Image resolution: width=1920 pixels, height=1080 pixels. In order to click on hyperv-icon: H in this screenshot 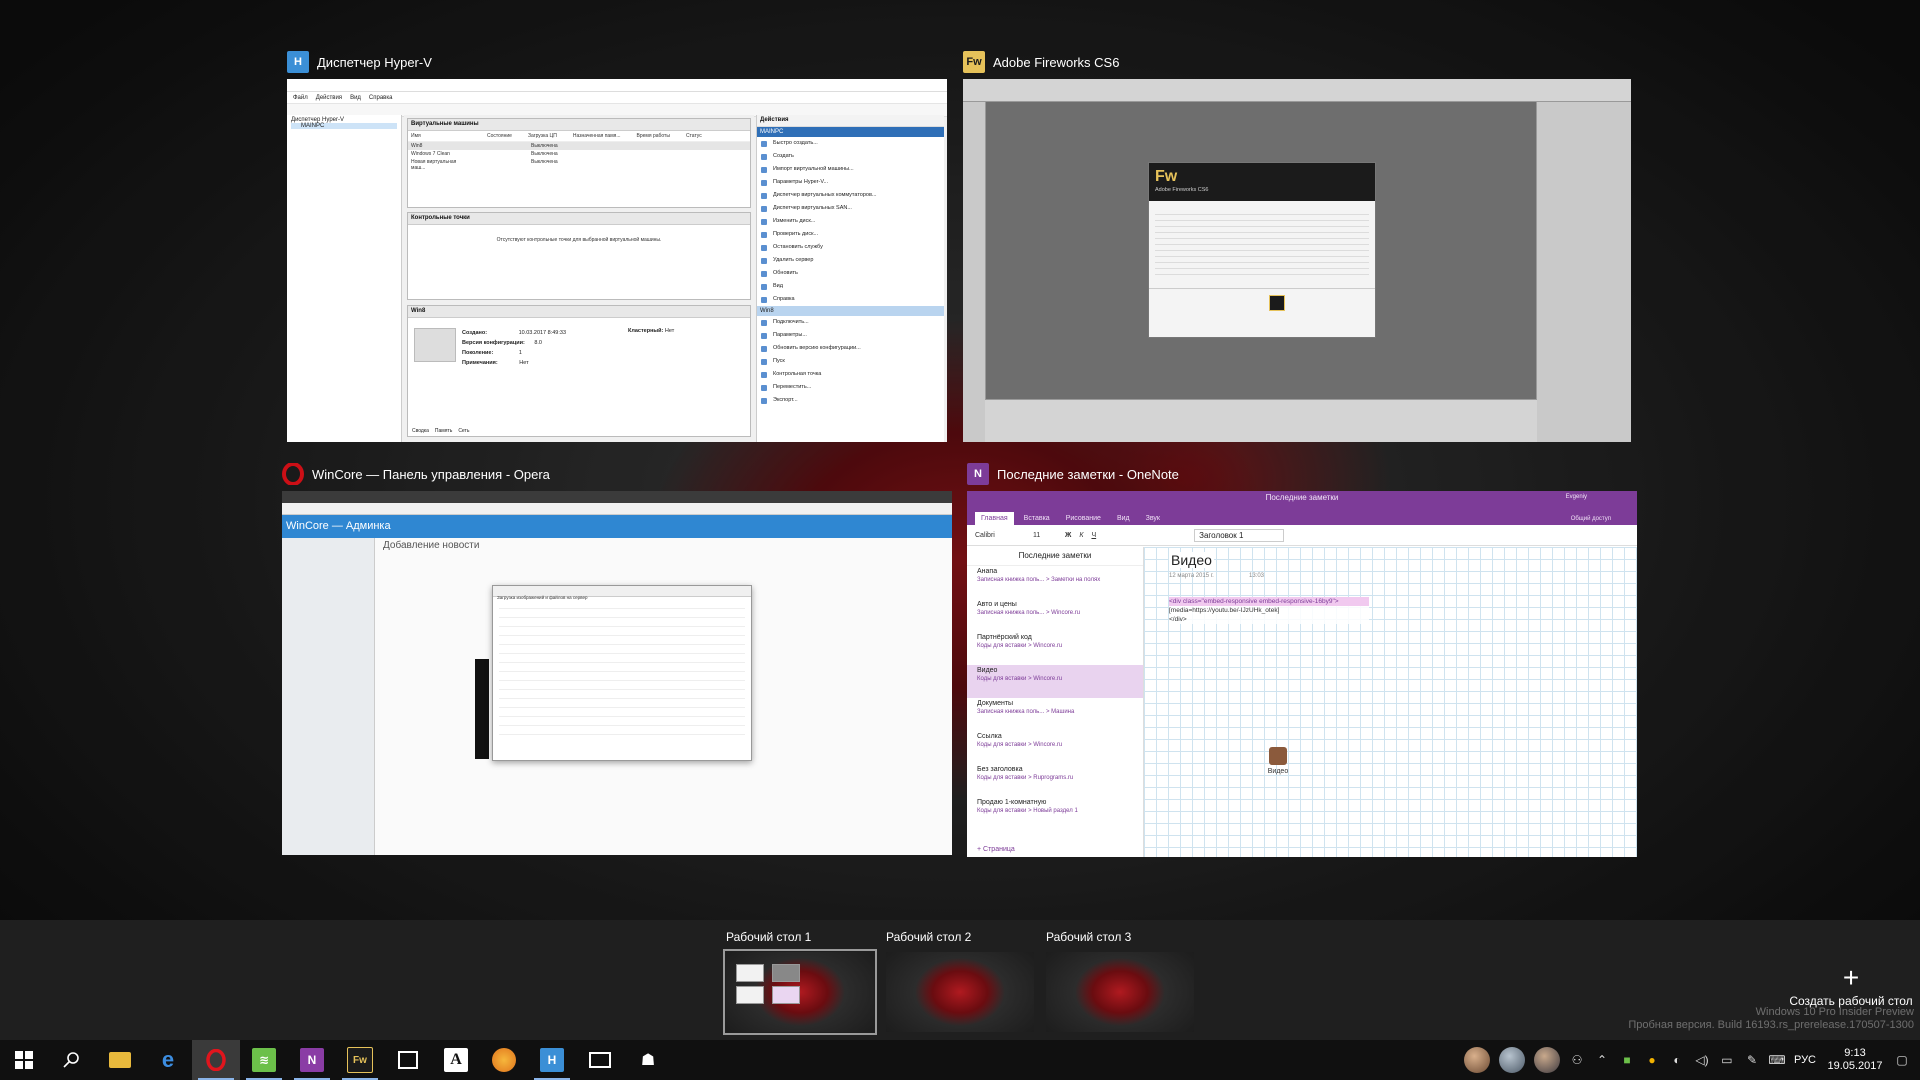, I will do `click(552, 1060)`.